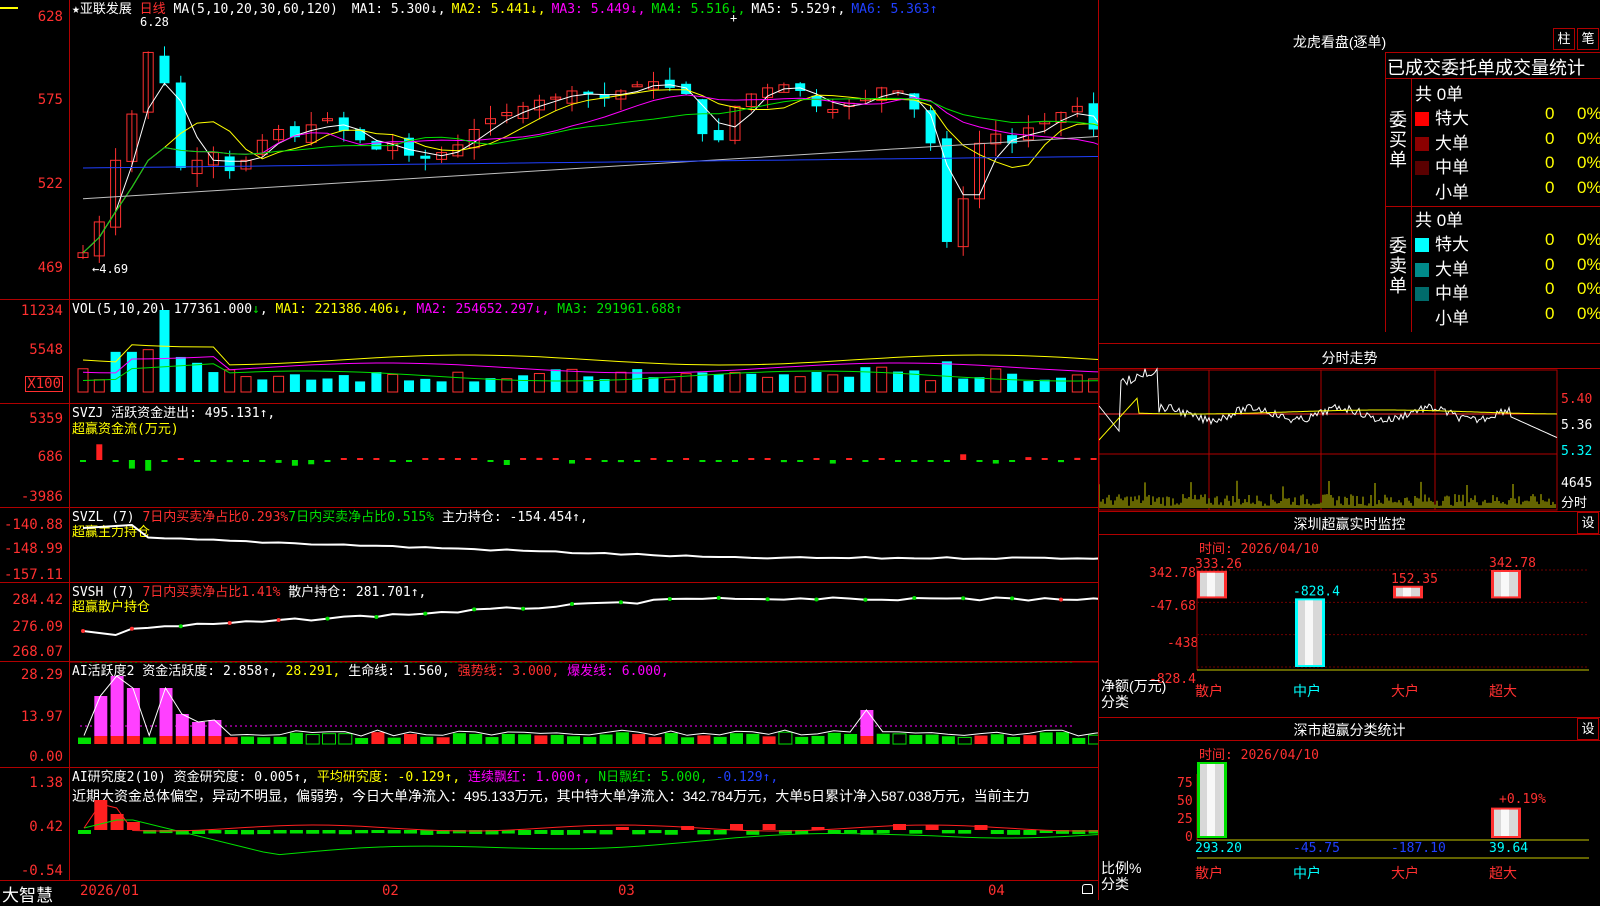 This screenshot has width=1600, height=906. I want to click on svzj-chart, so click(549, 456).